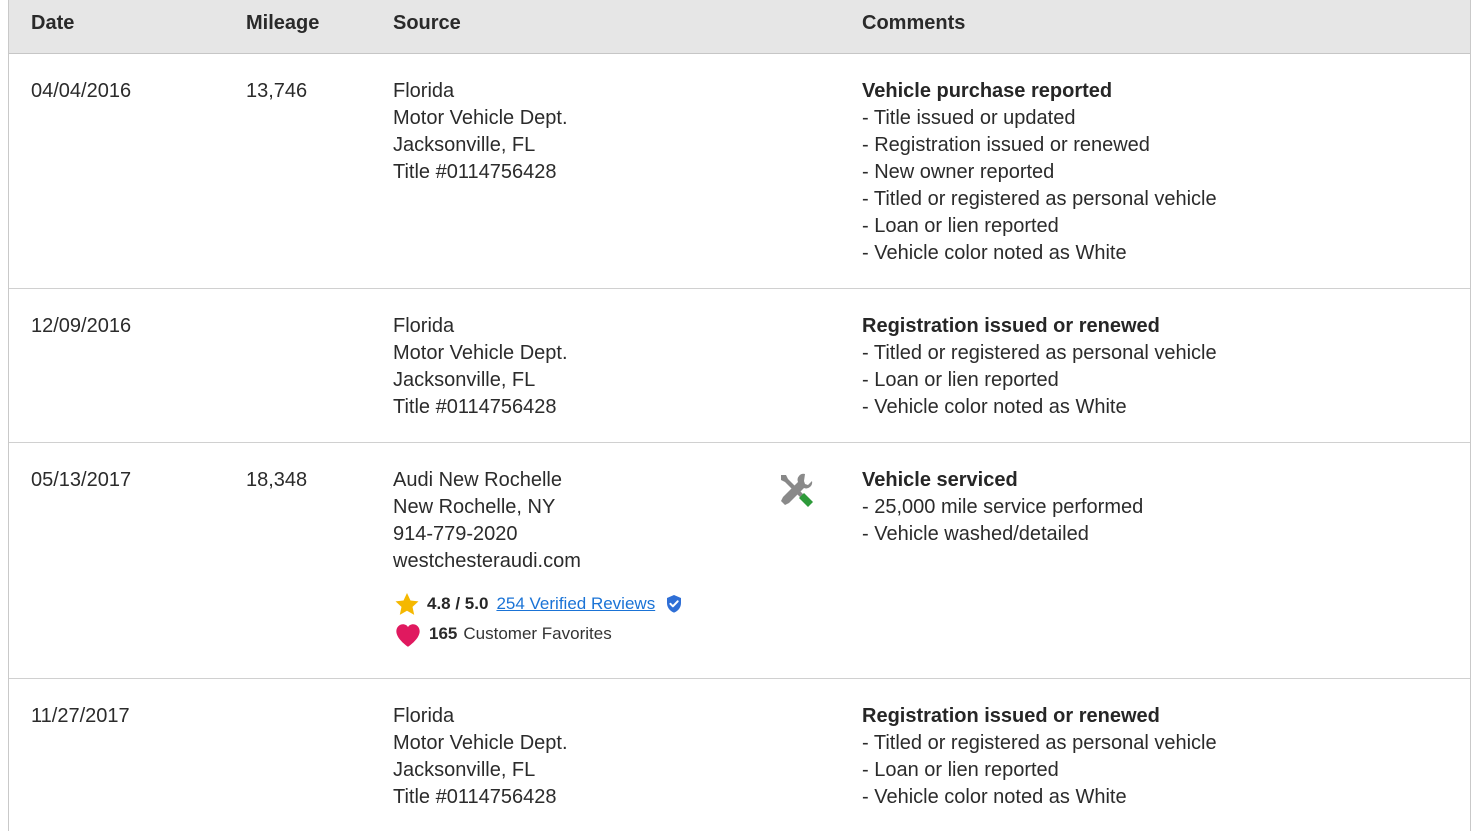  Describe the element at coordinates (575, 604) in the screenshot. I see `verified-reviews-link: 254 Verified Reviews` at that location.